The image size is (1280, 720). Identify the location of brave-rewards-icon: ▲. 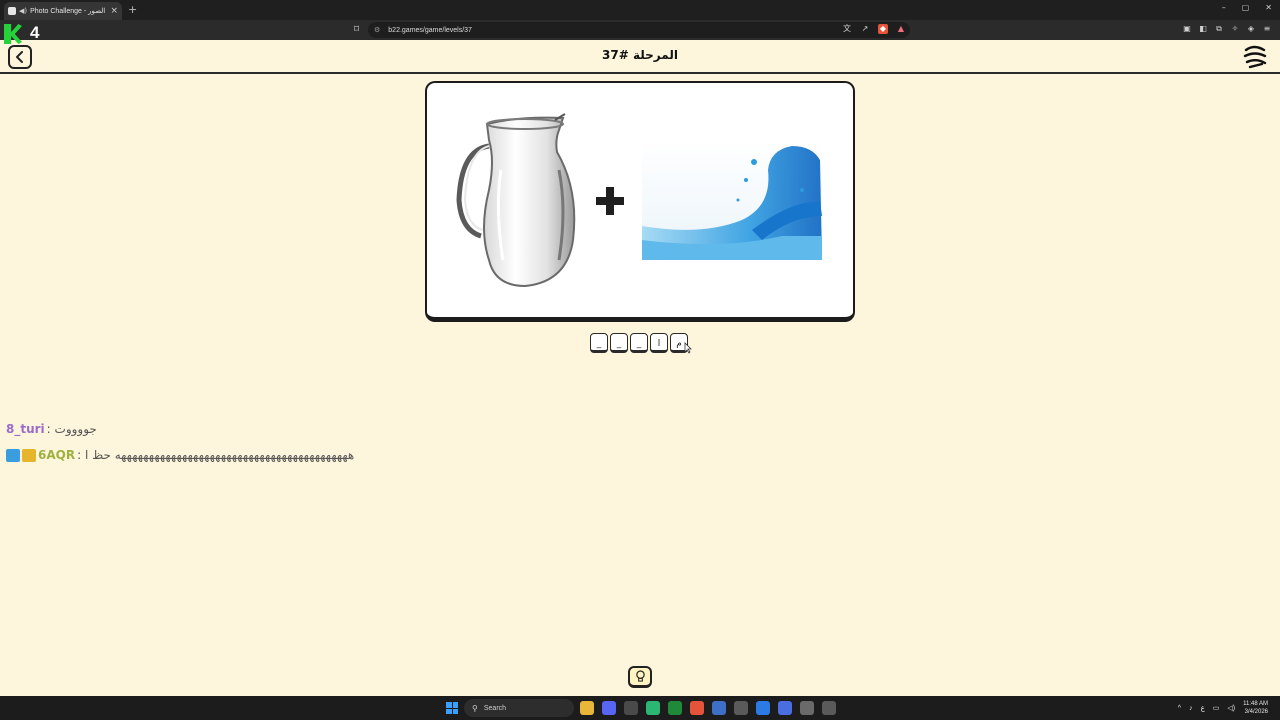
(901, 29).